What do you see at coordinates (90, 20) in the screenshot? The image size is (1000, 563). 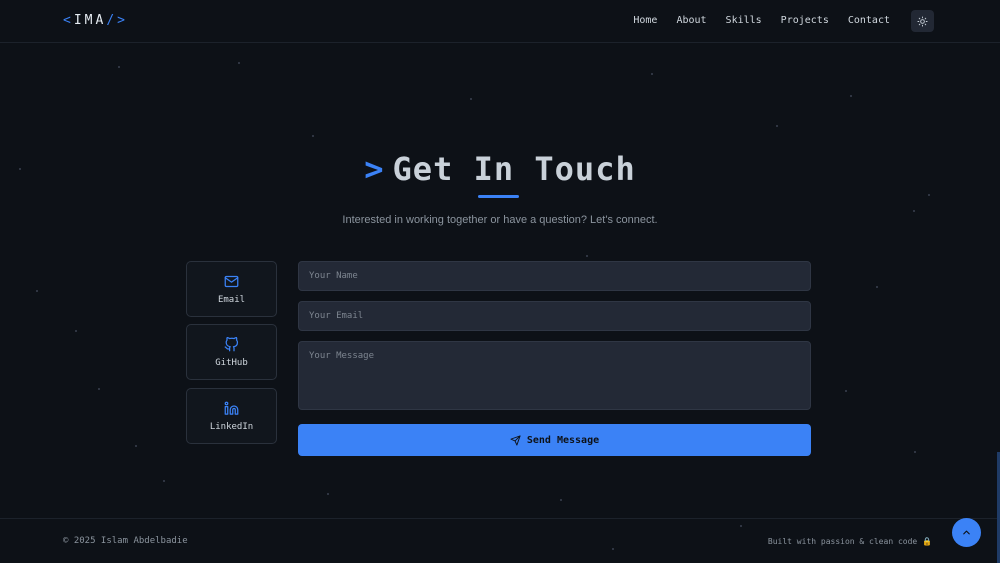 I see `logo-text: IMA` at bounding box center [90, 20].